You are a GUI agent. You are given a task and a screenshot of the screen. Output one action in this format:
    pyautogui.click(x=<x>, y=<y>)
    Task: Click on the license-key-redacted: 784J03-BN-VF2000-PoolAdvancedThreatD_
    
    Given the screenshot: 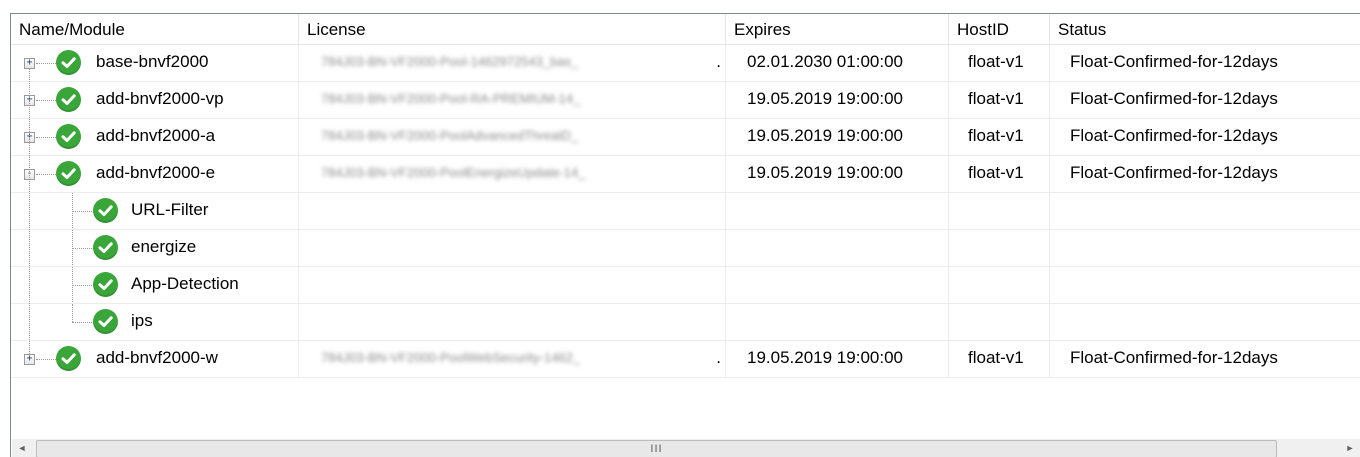 What is the action you would take?
    pyautogui.click(x=450, y=135)
    